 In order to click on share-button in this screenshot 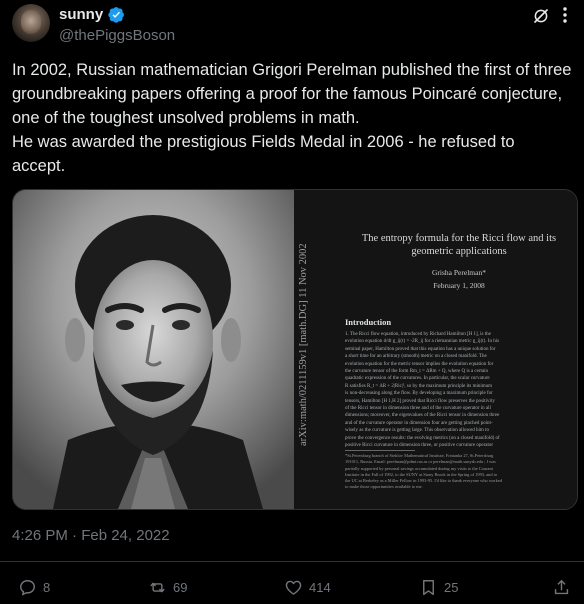, I will do `click(561, 587)`.